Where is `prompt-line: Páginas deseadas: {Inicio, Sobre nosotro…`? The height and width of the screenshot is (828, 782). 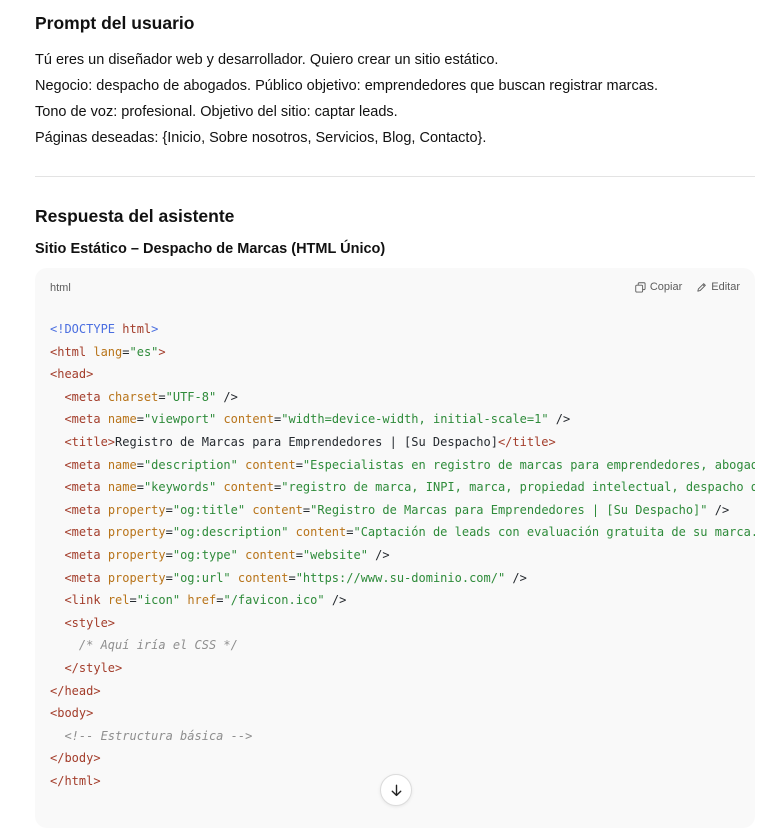
prompt-line: Páginas deseadas: {Inicio, Sobre nosotro… is located at coordinates (261, 138).